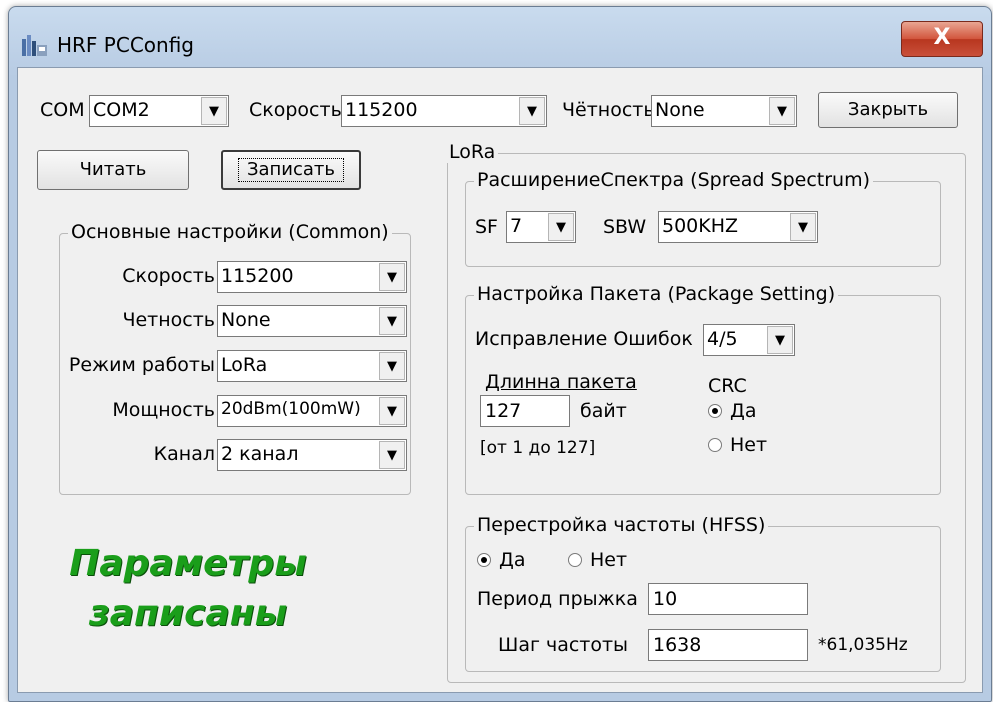 The width and height of the screenshot is (993, 702). What do you see at coordinates (184, 454) in the screenshot?
I see `channel-label: Канал` at bounding box center [184, 454].